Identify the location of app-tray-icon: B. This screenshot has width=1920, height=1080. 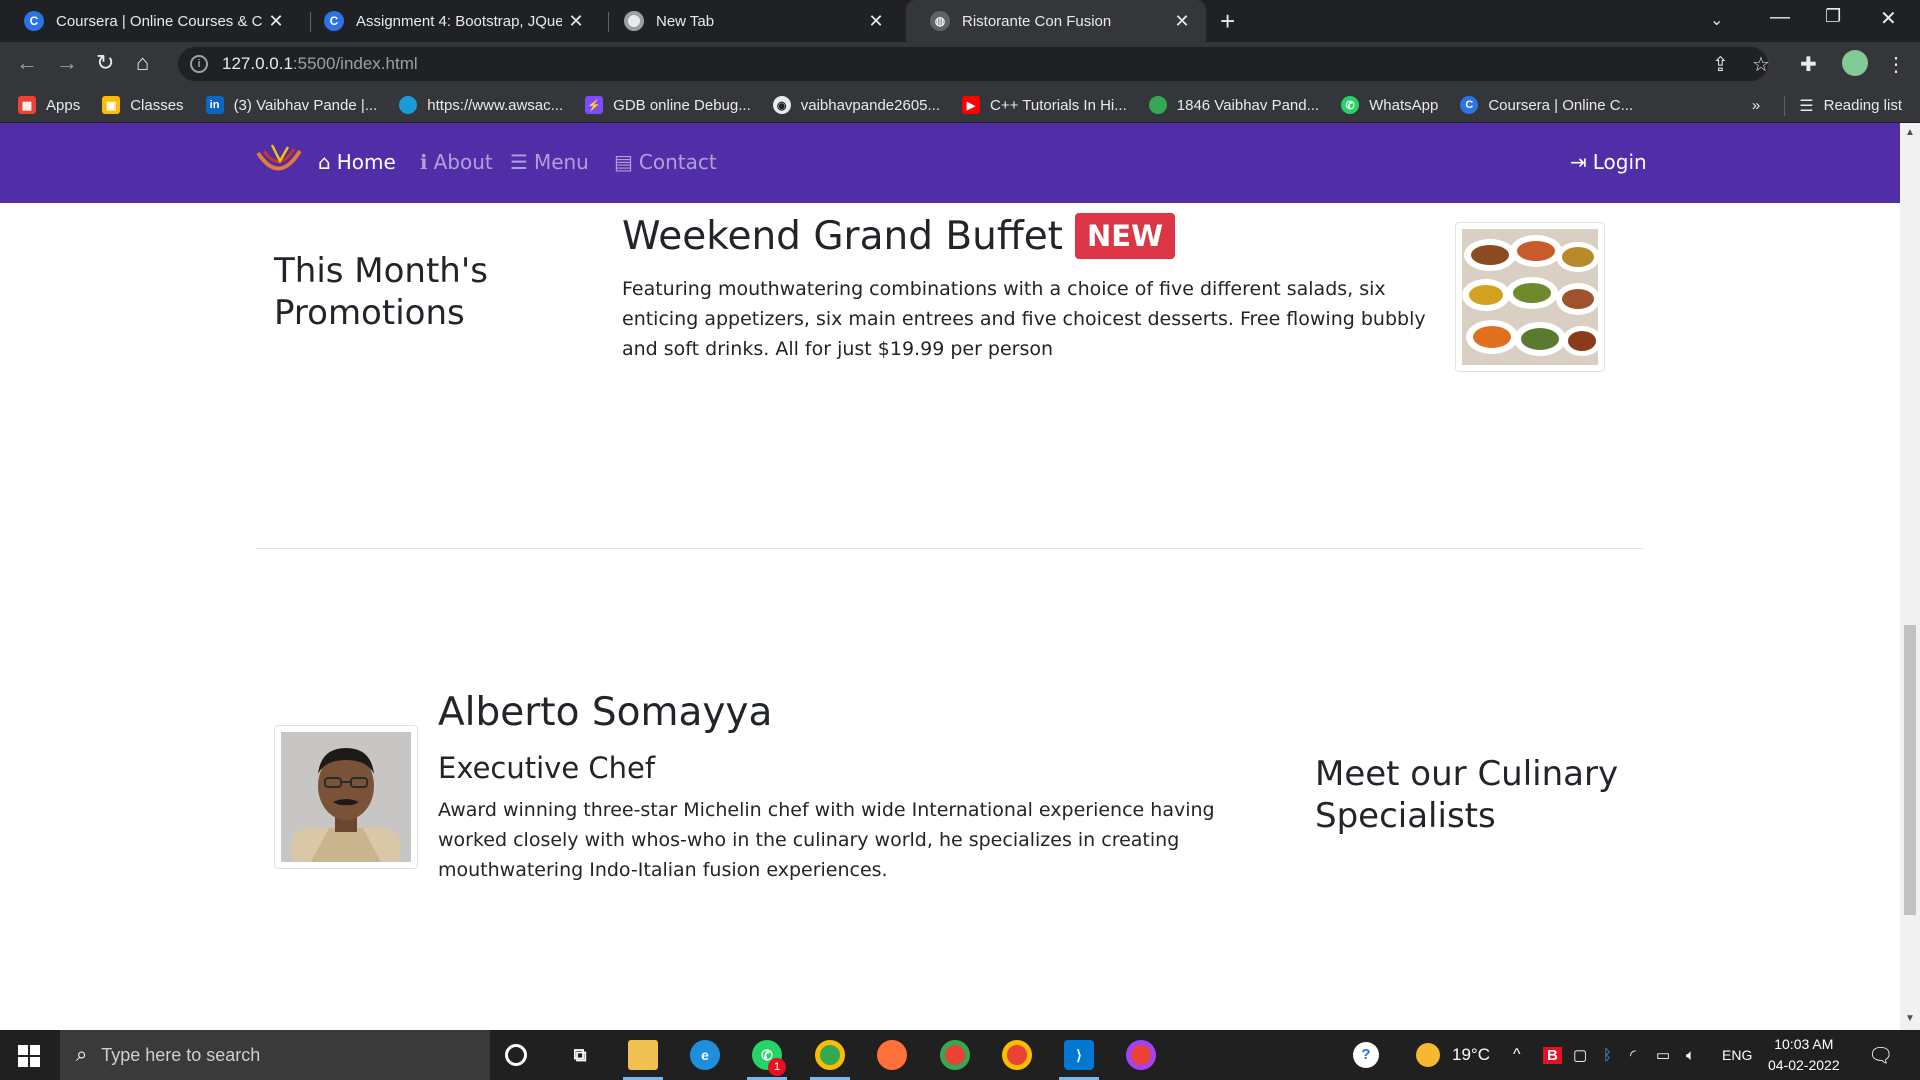
(1552, 1055).